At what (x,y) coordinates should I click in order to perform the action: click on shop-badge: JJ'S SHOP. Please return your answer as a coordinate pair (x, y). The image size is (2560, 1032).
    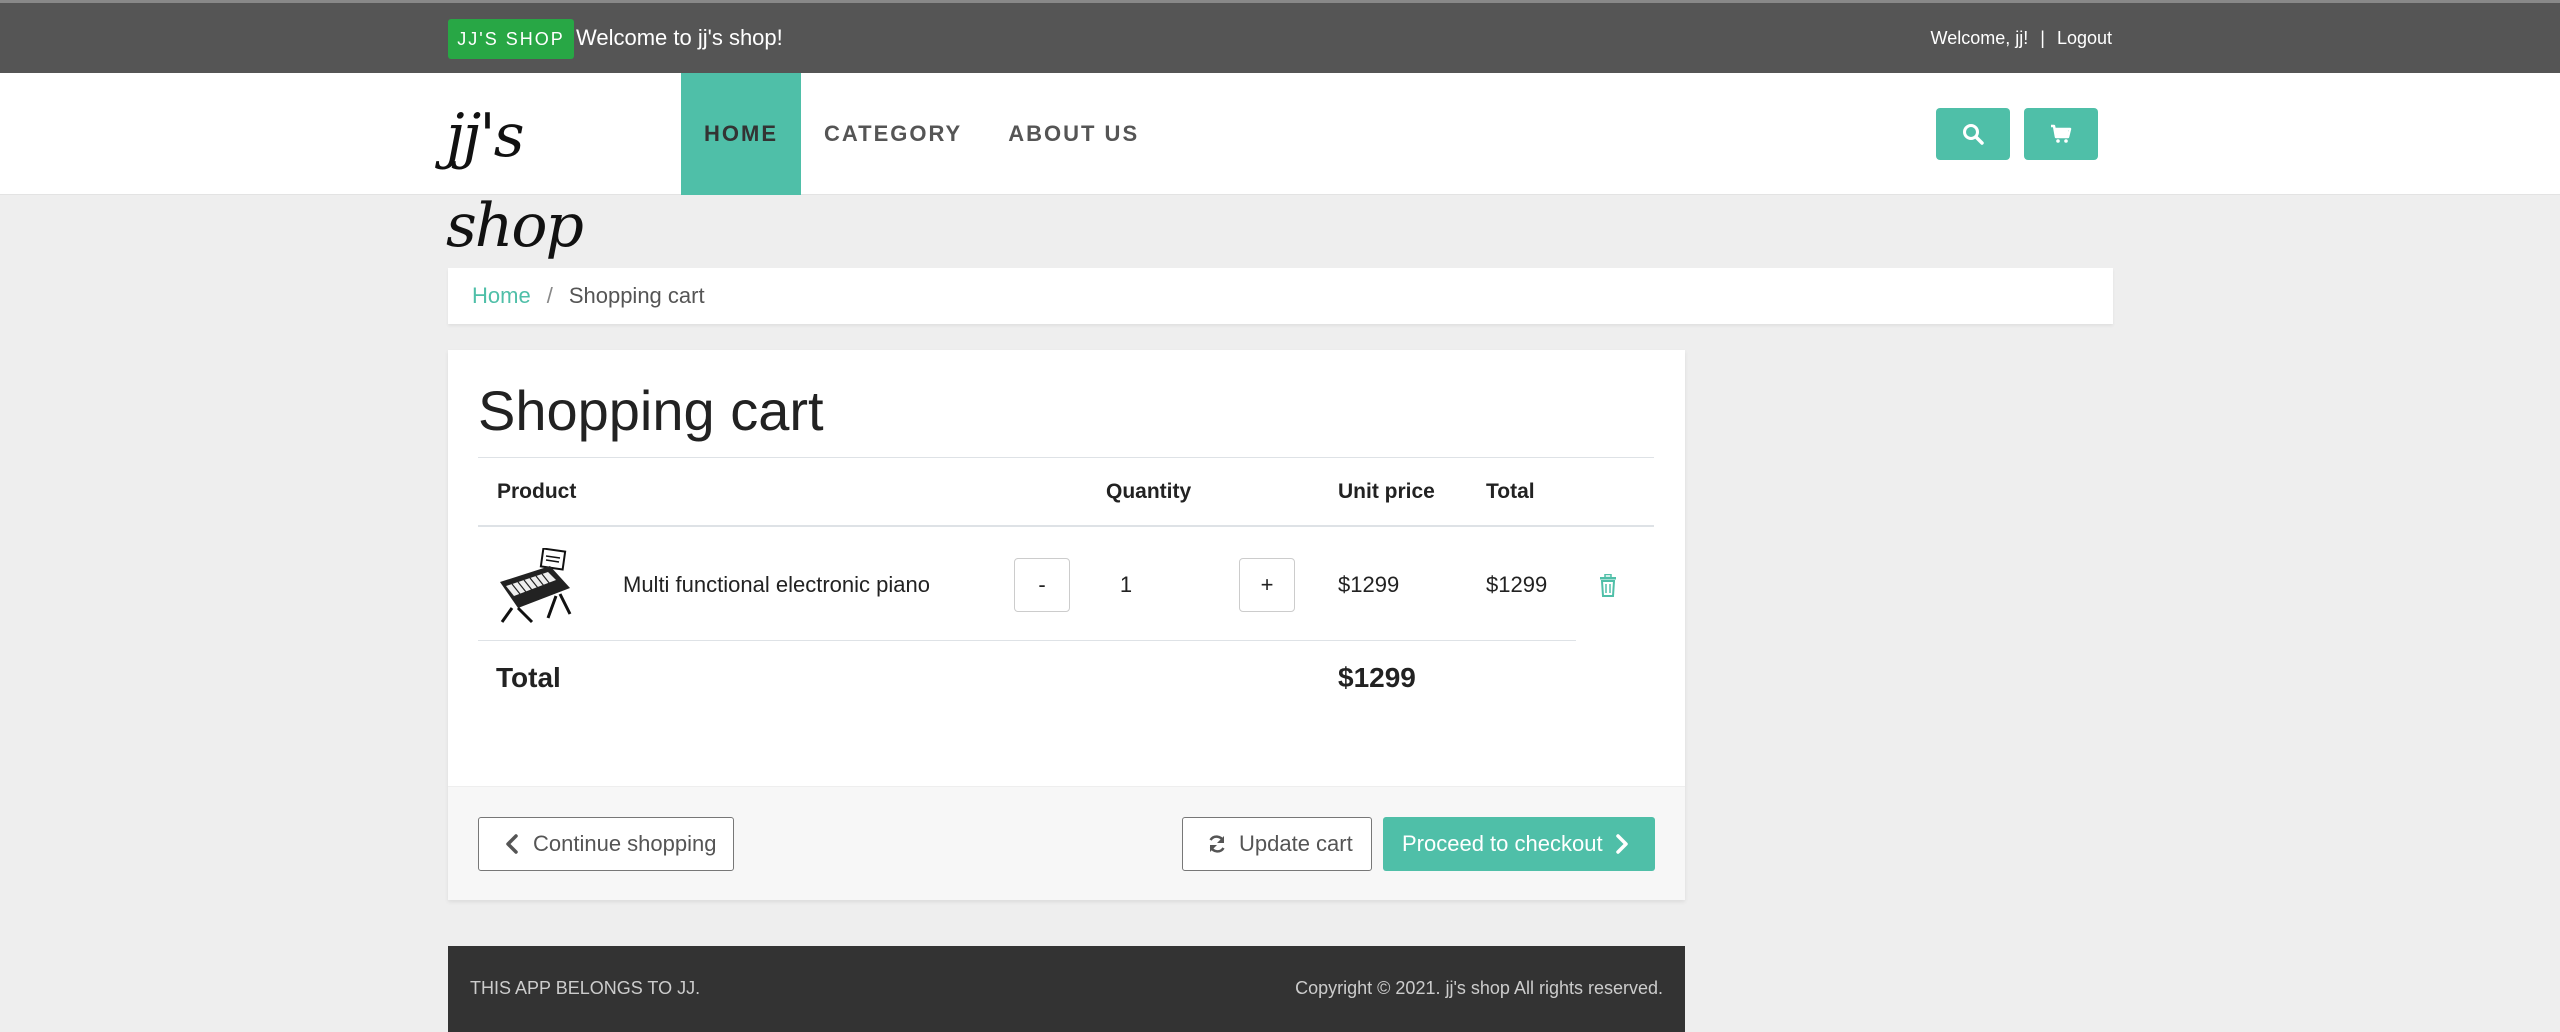
    Looking at the image, I should click on (511, 39).